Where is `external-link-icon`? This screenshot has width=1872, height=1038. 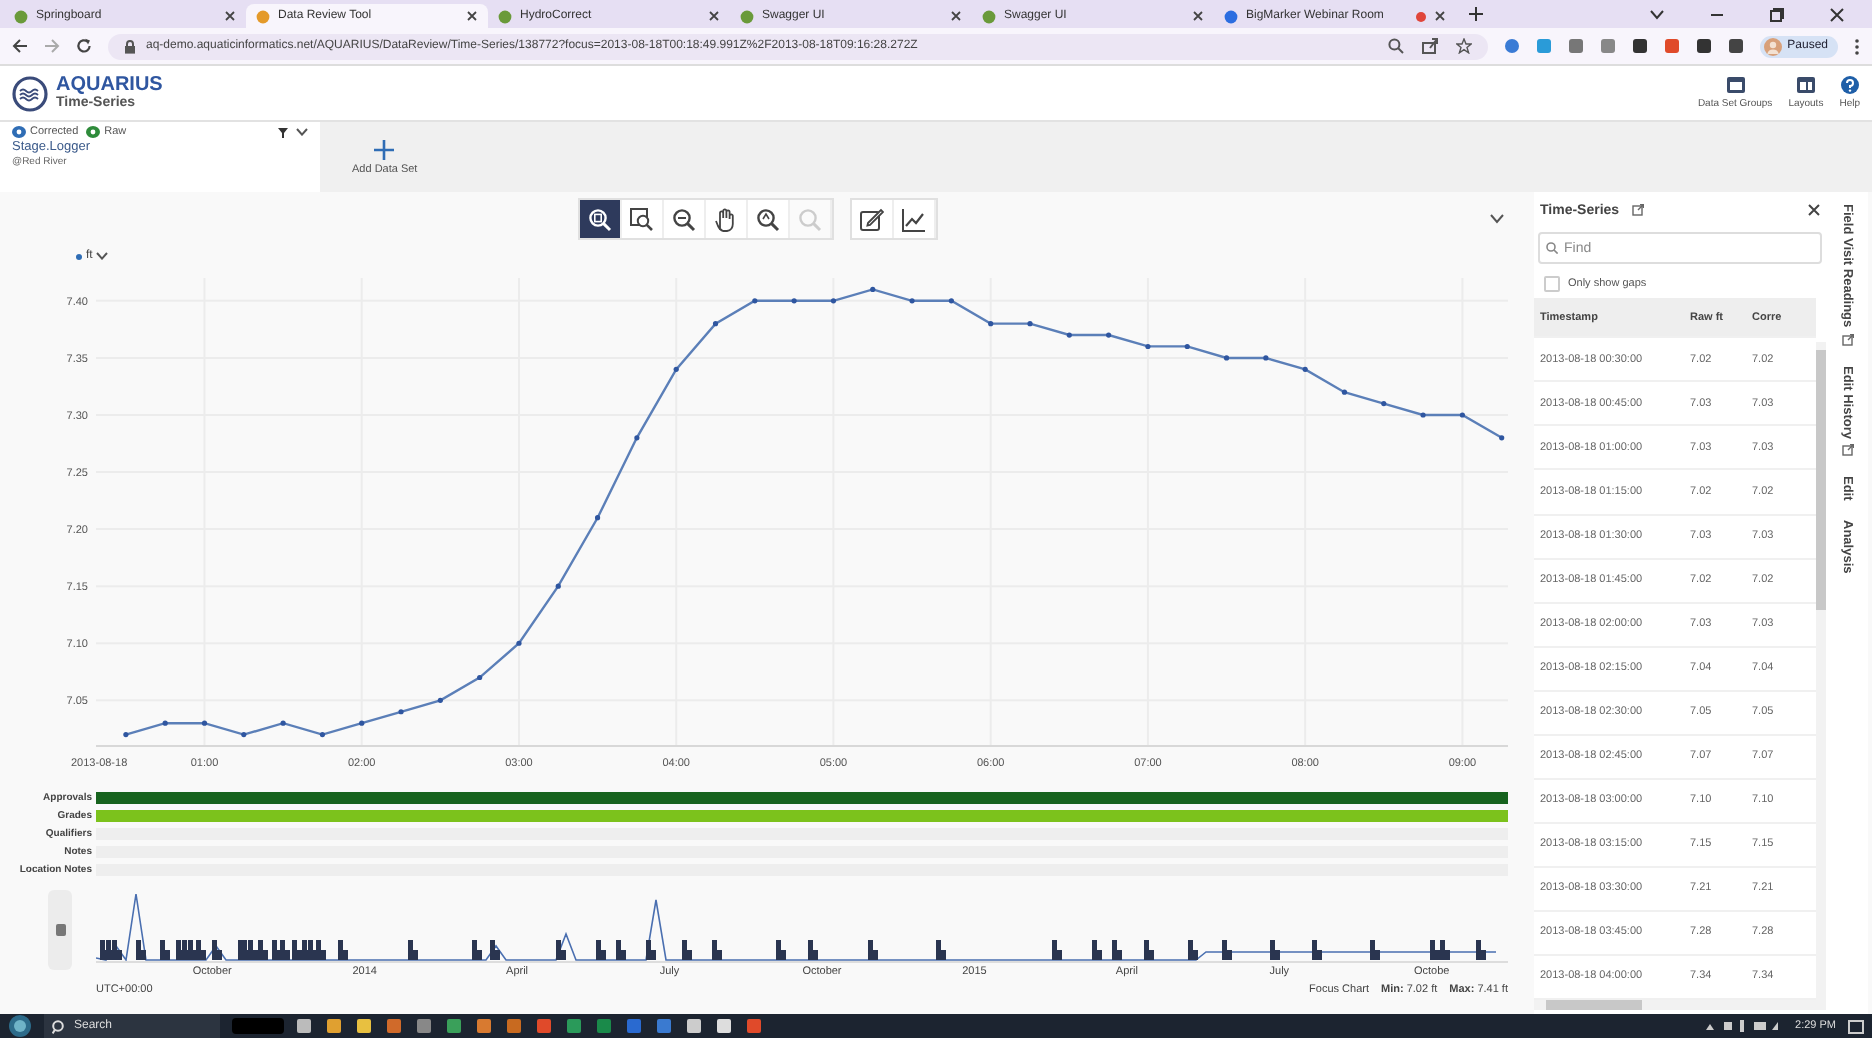
external-link-icon is located at coordinates (1637, 210).